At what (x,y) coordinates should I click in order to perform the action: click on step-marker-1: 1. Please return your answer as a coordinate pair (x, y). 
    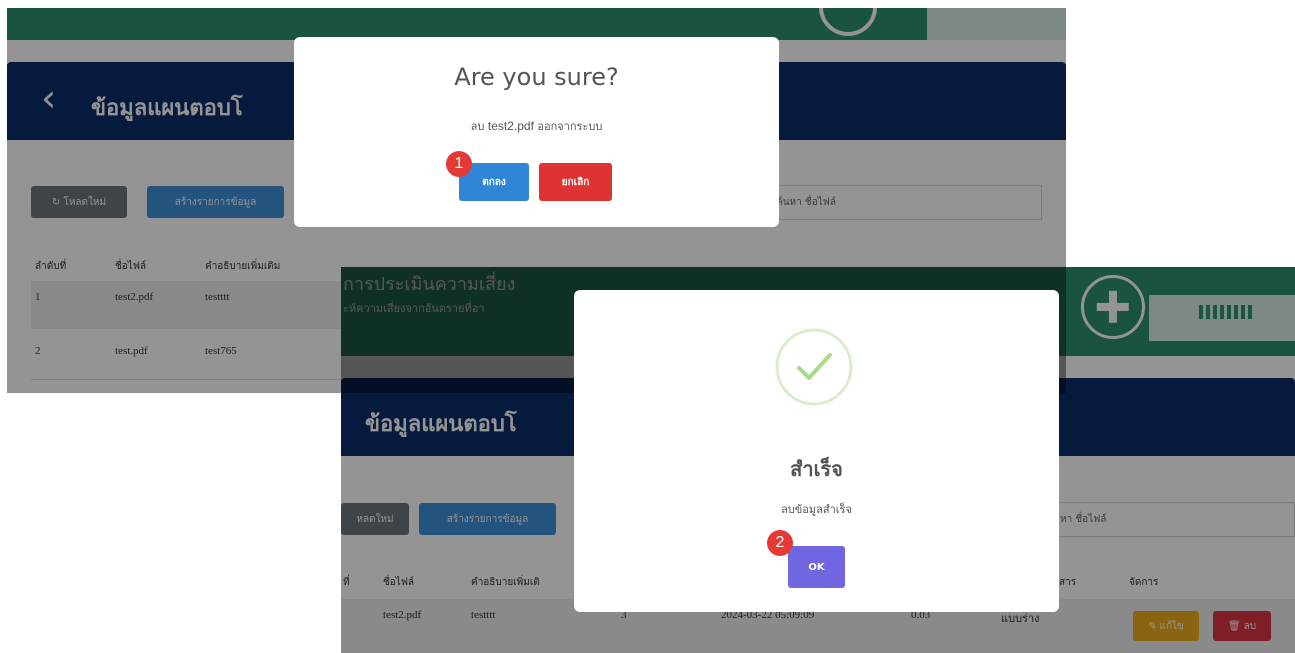
    Looking at the image, I should click on (459, 164).